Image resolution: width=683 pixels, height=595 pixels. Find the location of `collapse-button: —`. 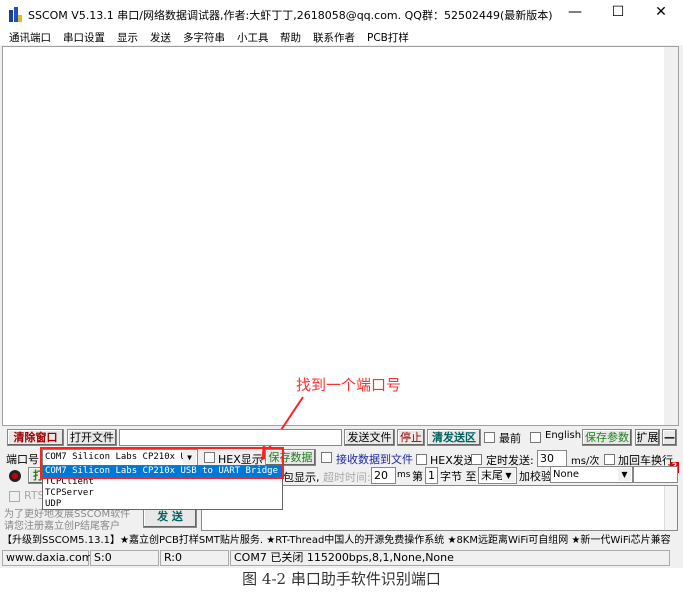

collapse-button: — is located at coordinates (669, 437).